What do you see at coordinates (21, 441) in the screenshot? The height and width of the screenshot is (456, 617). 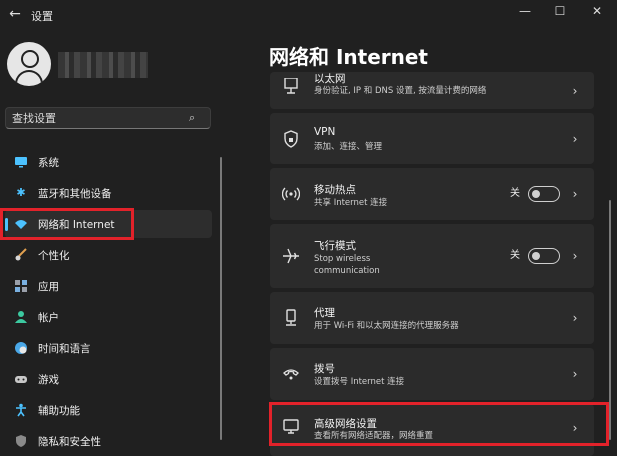 I see `shield-icon` at bounding box center [21, 441].